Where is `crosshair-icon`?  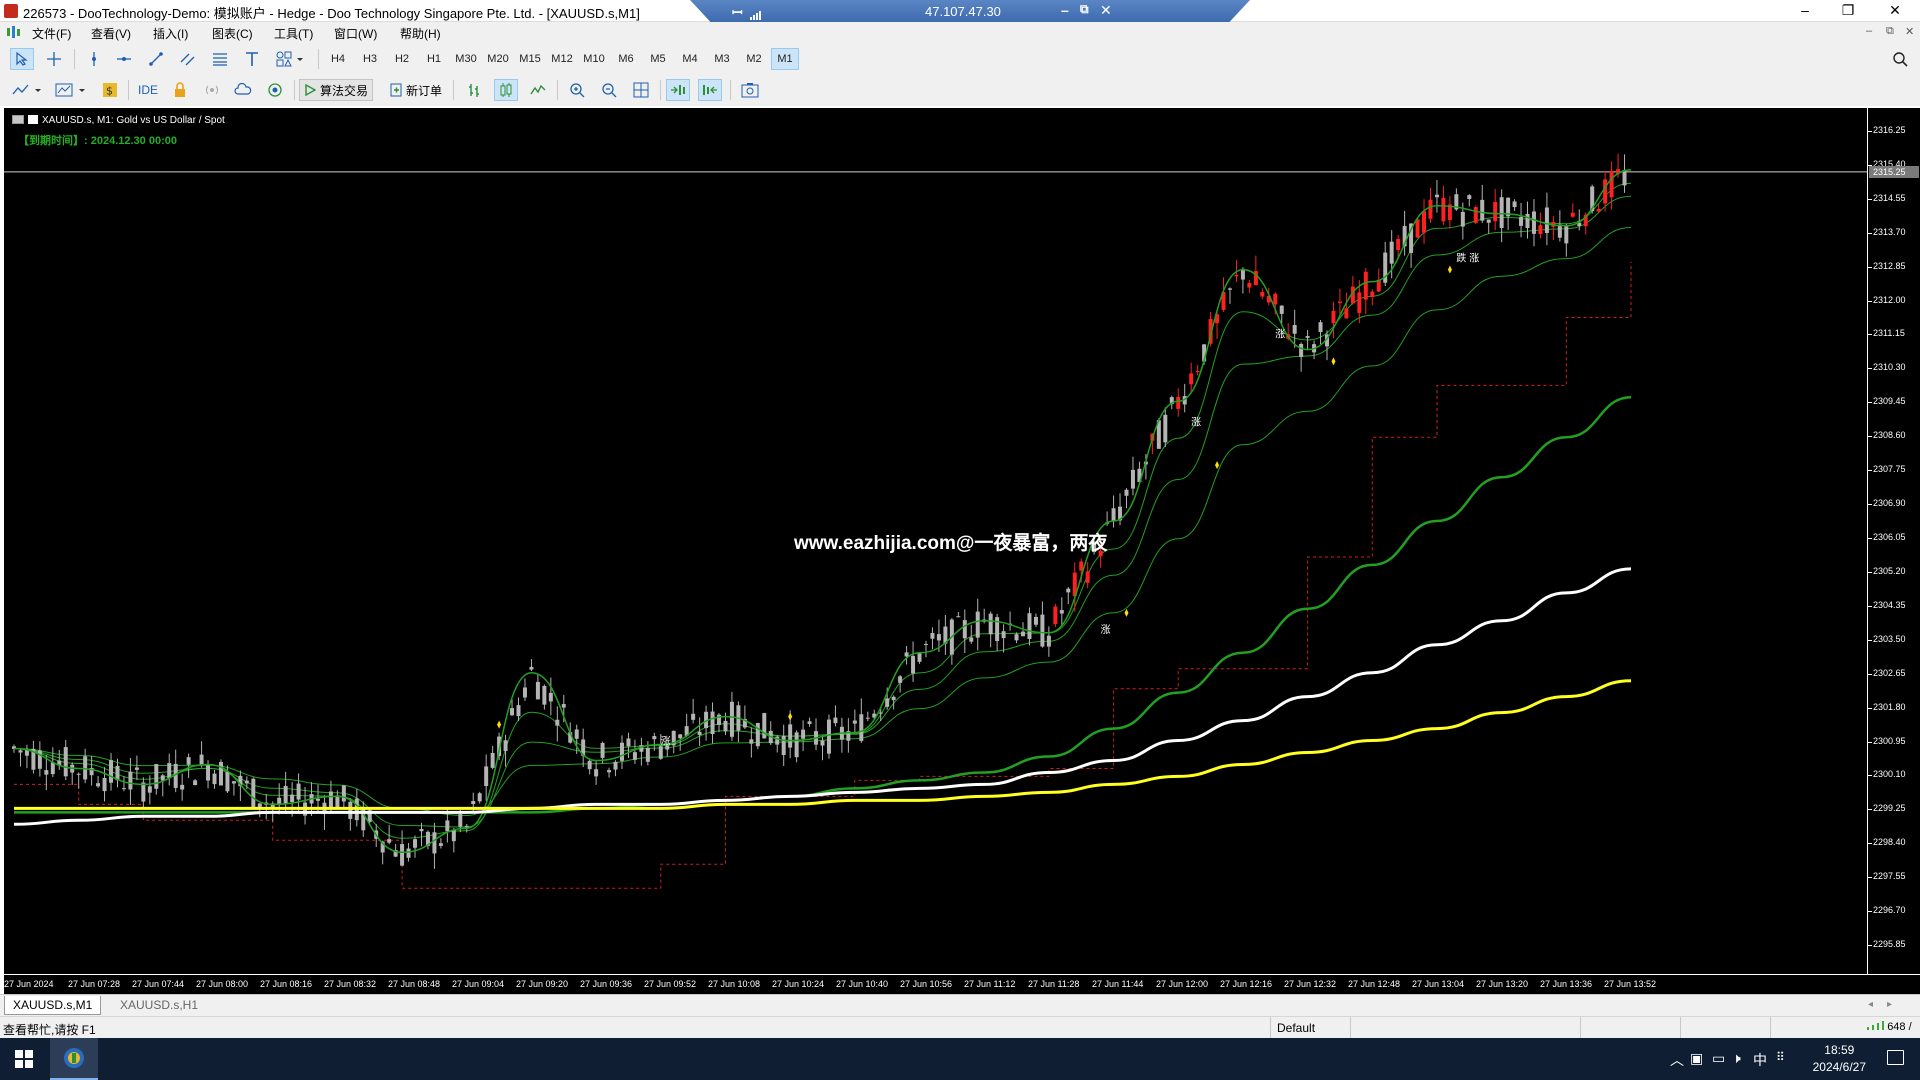
crosshair-icon is located at coordinates (54, 59).